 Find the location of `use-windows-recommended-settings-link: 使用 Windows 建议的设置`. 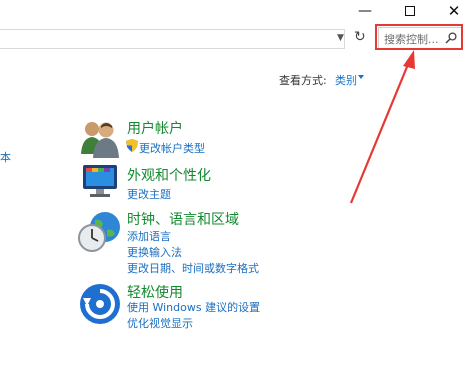

use-windows-recommended-settings-link: 使用 Windows 建议的设置 is located at coordinates (193, 307).